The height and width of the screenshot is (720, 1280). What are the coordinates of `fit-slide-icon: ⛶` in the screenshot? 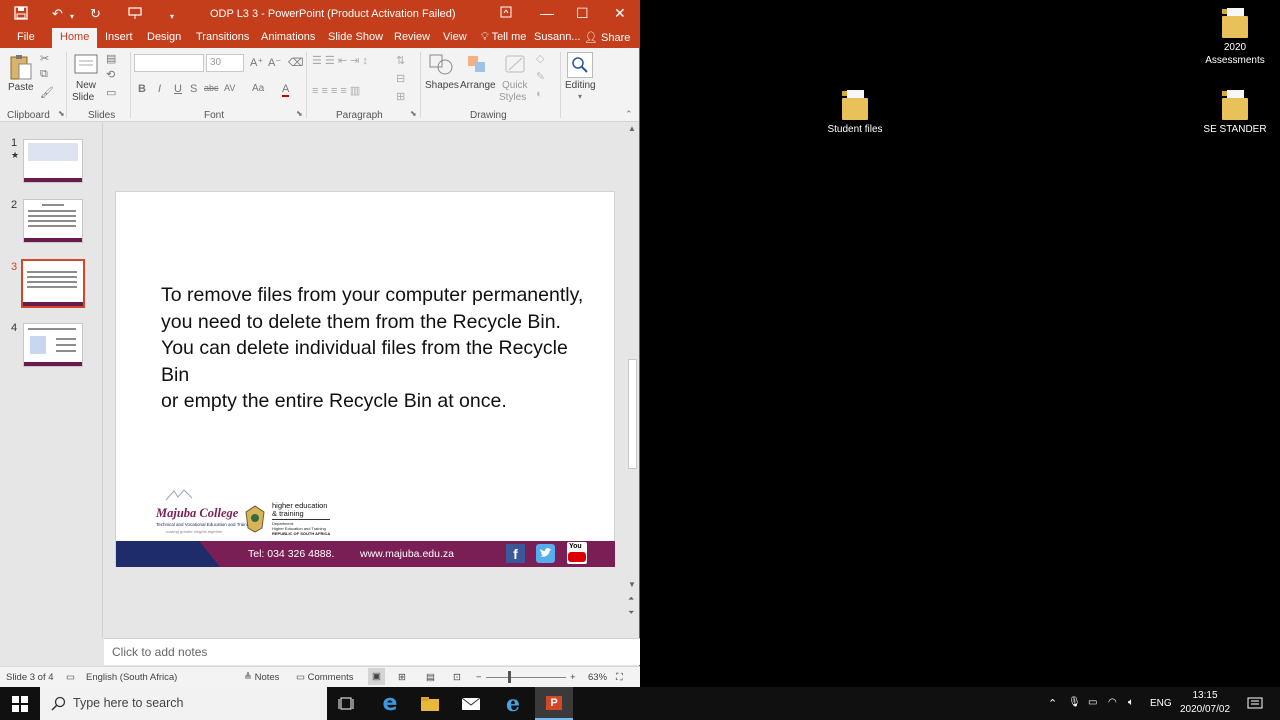 It's located at (619, 677).